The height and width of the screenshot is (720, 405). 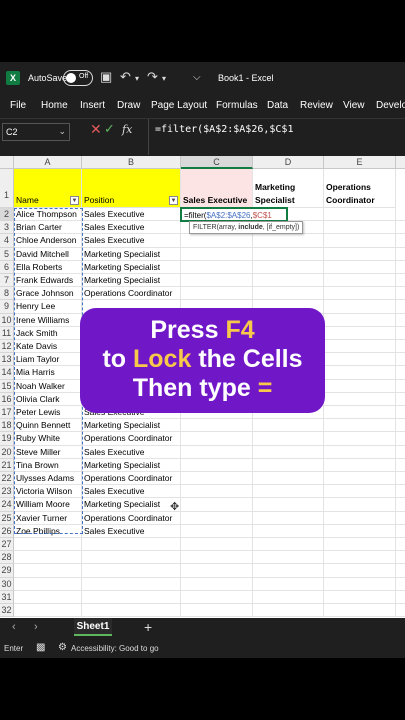 I want to click on row-header: 3, so click(x=7, y=228).